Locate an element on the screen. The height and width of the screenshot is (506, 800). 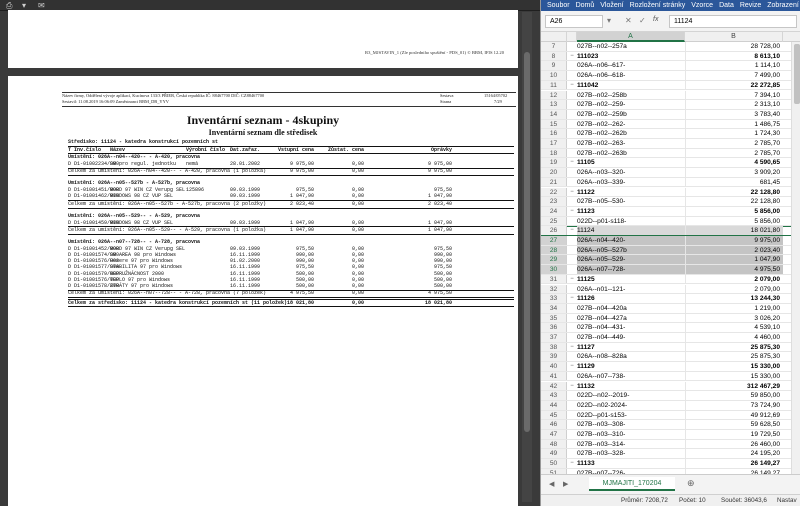
cell-a: 027B--n02--263- is located at coordinates (631, 143).